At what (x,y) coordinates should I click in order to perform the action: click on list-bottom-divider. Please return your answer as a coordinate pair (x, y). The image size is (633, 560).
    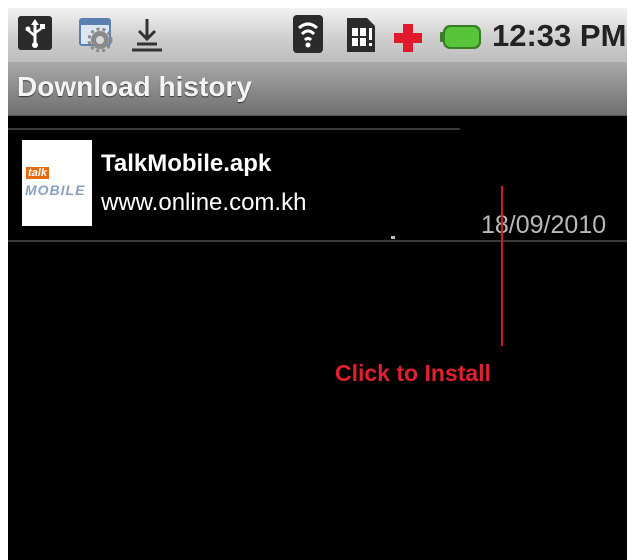
    Looking at the image, I should click on (317, 241).